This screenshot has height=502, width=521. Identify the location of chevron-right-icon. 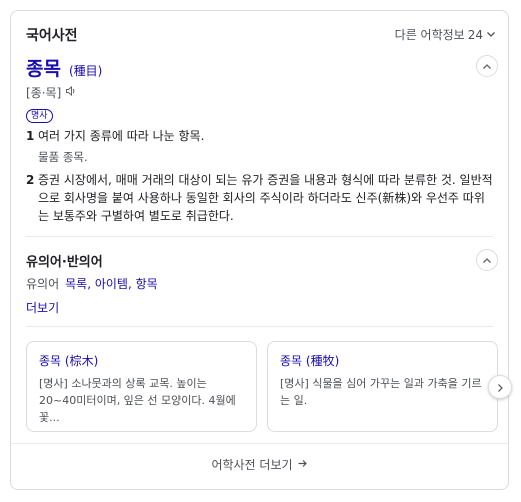
(500, 387).